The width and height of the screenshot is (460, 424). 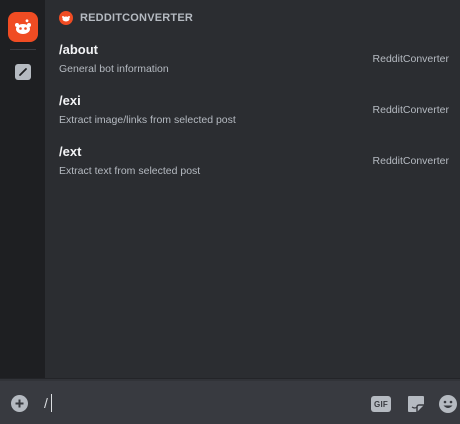 I want to click on text-caret, so click(x=51, y=403).